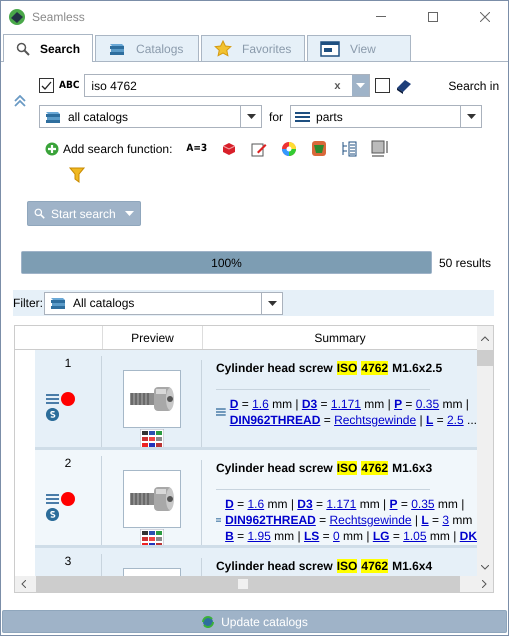 This screenshot has width=509, height=636. I want to click on parameter-link: LG, so click(381, 536).